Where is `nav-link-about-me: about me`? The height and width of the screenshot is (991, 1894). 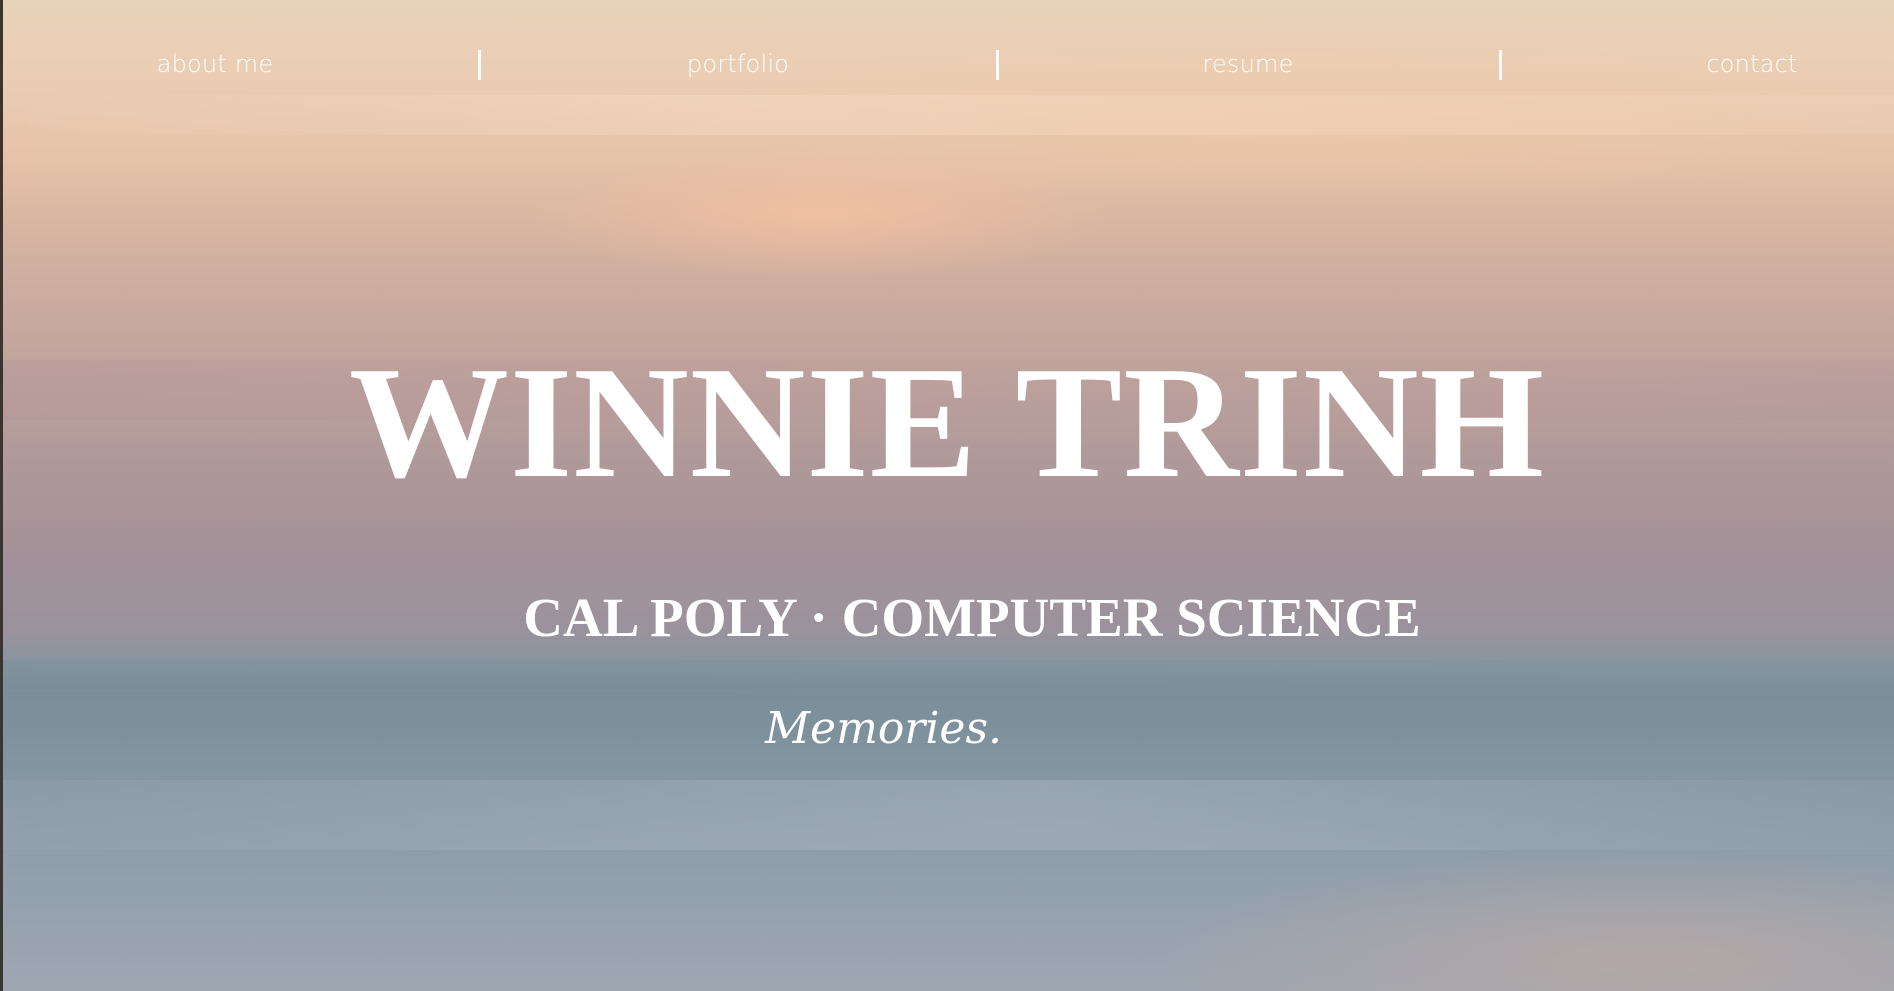
nav-link-about-me: about me is located at coordinates (215, 64).